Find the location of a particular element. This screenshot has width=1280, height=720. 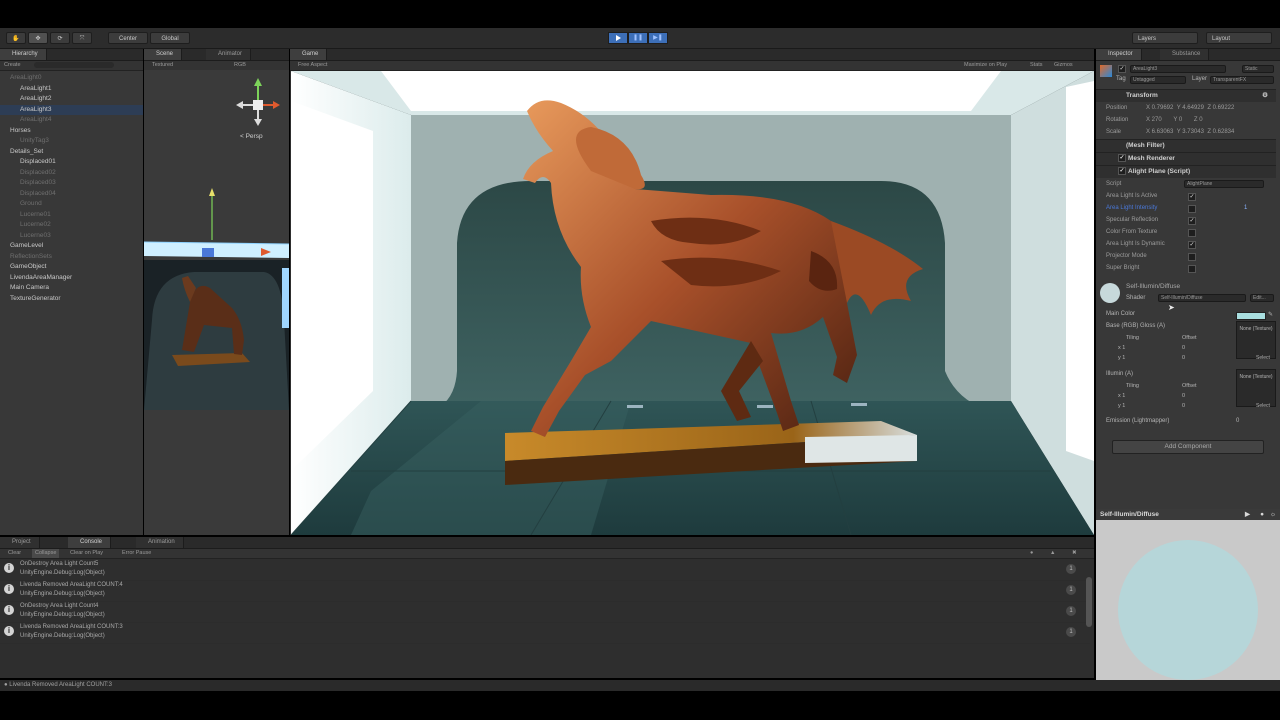

hierarchy-item: Horses is located at coordinates (71, 131).